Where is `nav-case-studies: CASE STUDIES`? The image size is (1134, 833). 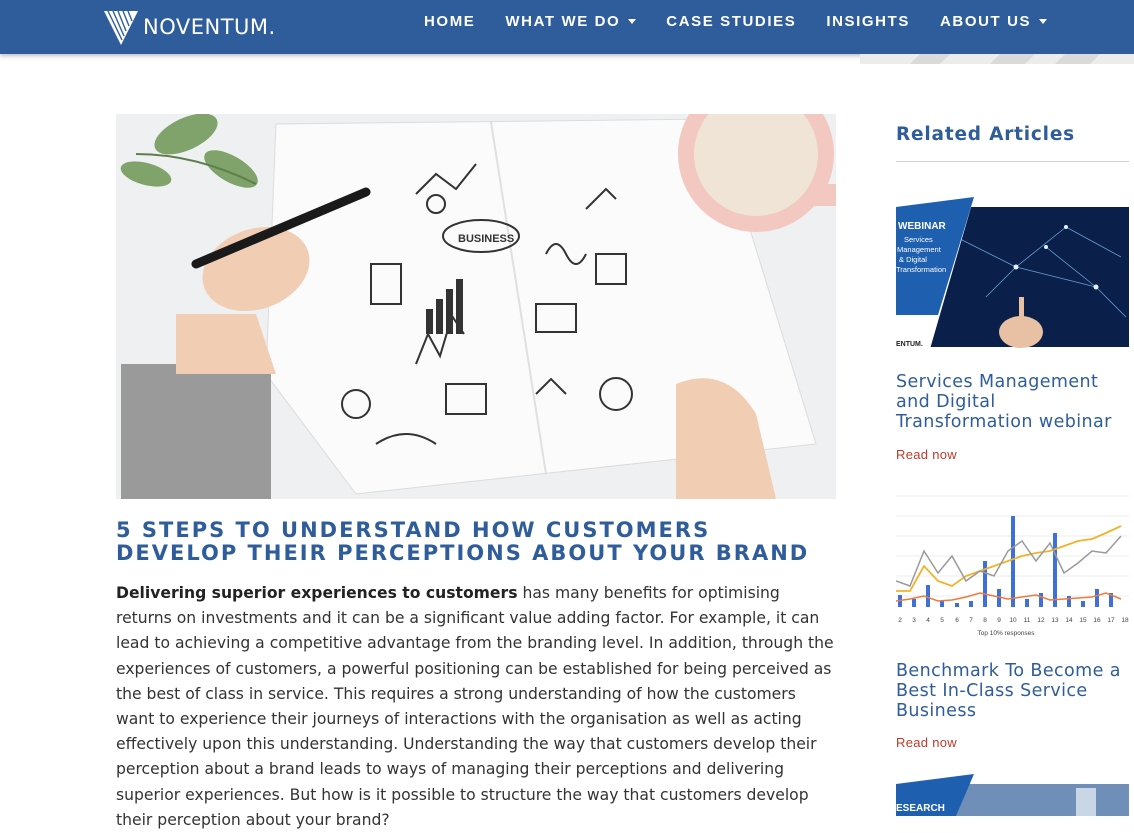
nav-case-studies: CASE STUDIES is located at coordinates (731, 21).